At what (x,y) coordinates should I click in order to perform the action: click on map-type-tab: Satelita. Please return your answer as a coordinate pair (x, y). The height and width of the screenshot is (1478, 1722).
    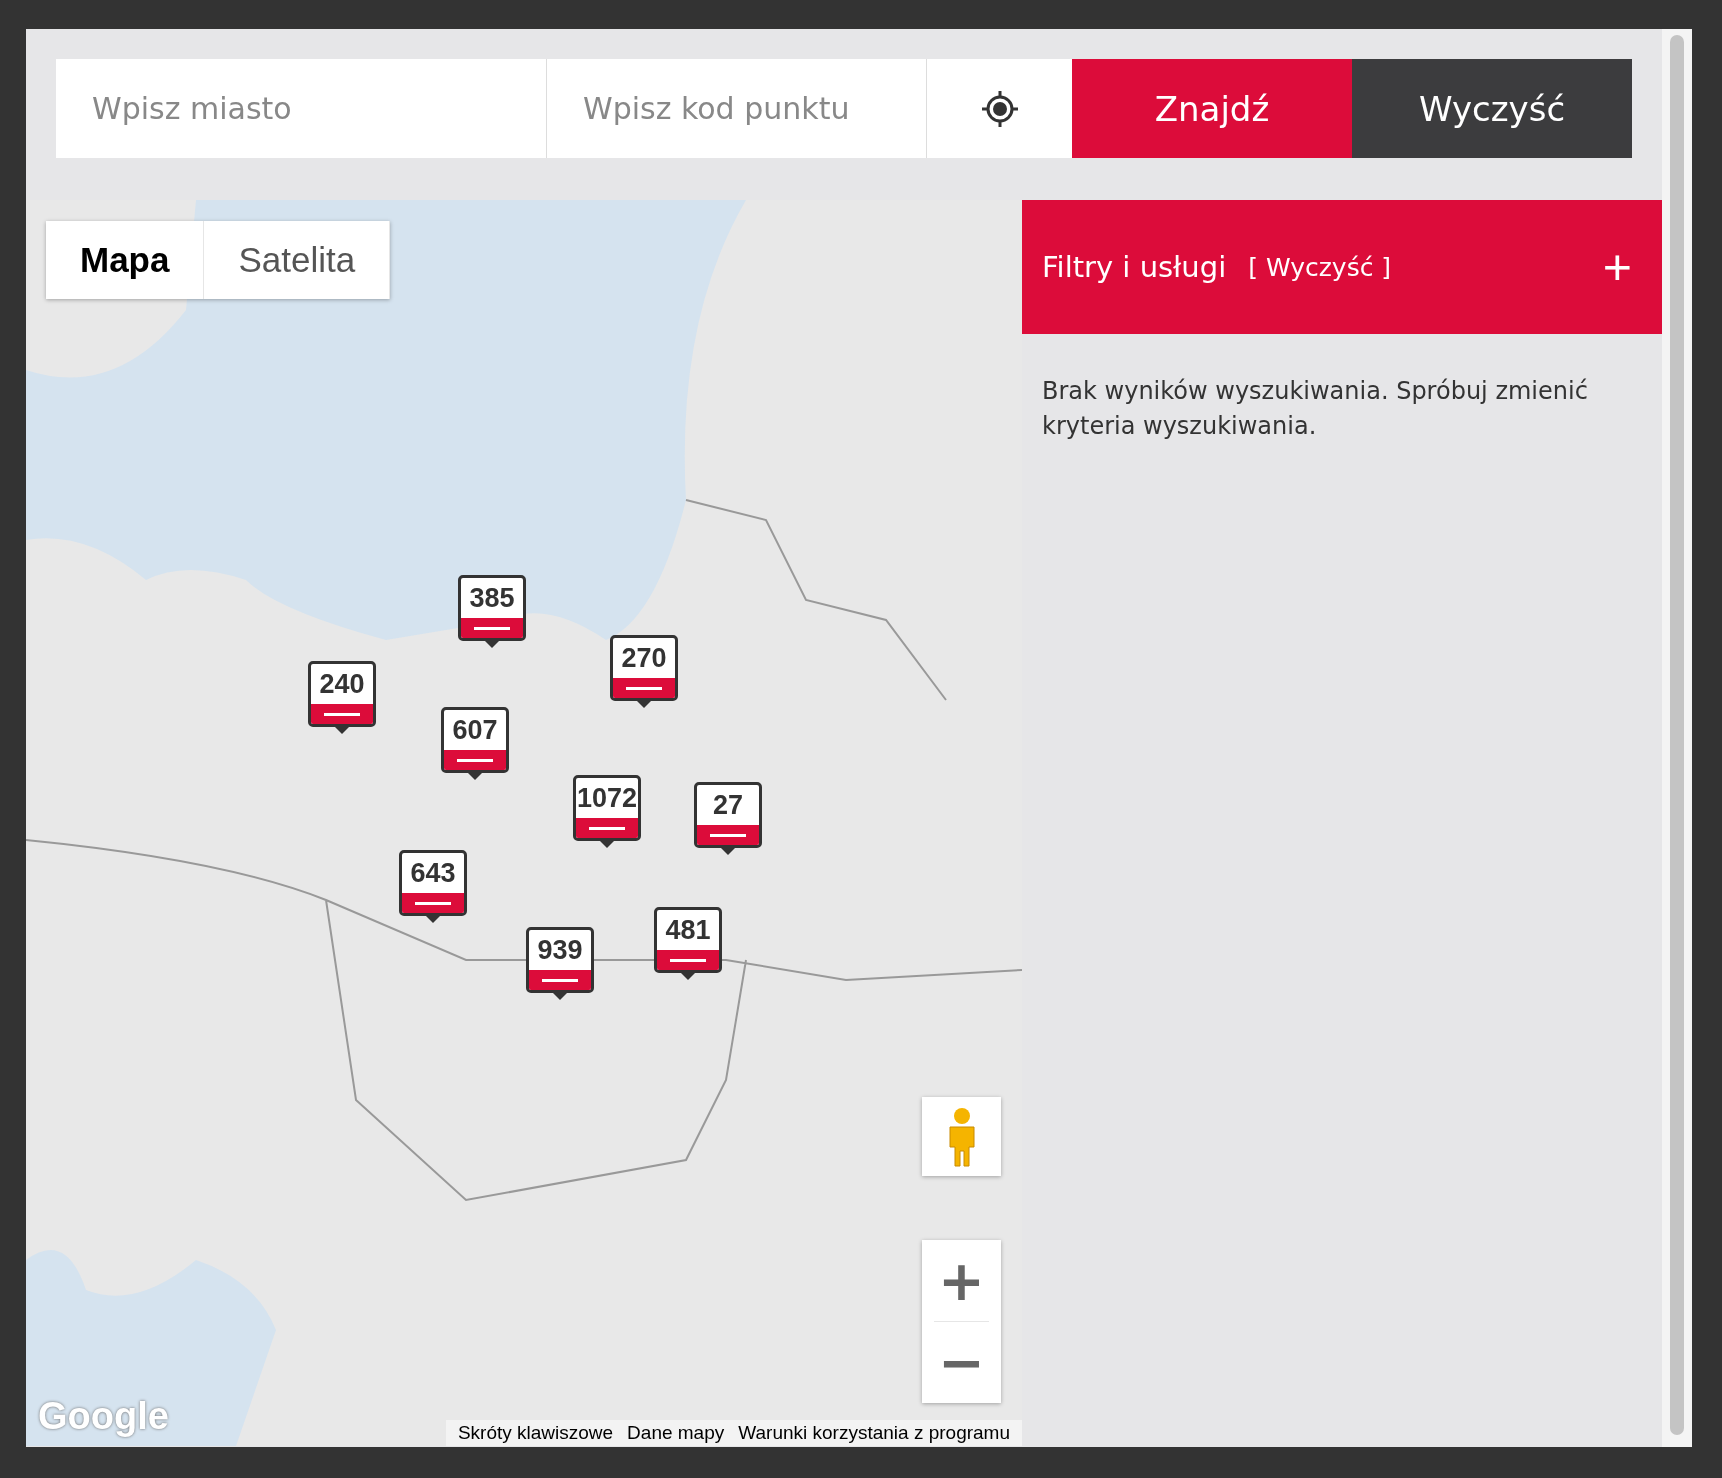
    Looking at the image, I should click on (297, 260).